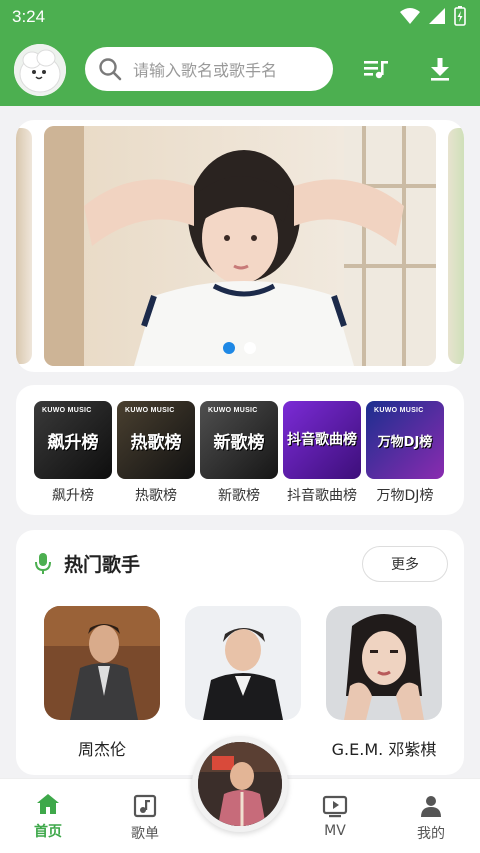  I want to click on now-playing-cover, so click(240, 784).